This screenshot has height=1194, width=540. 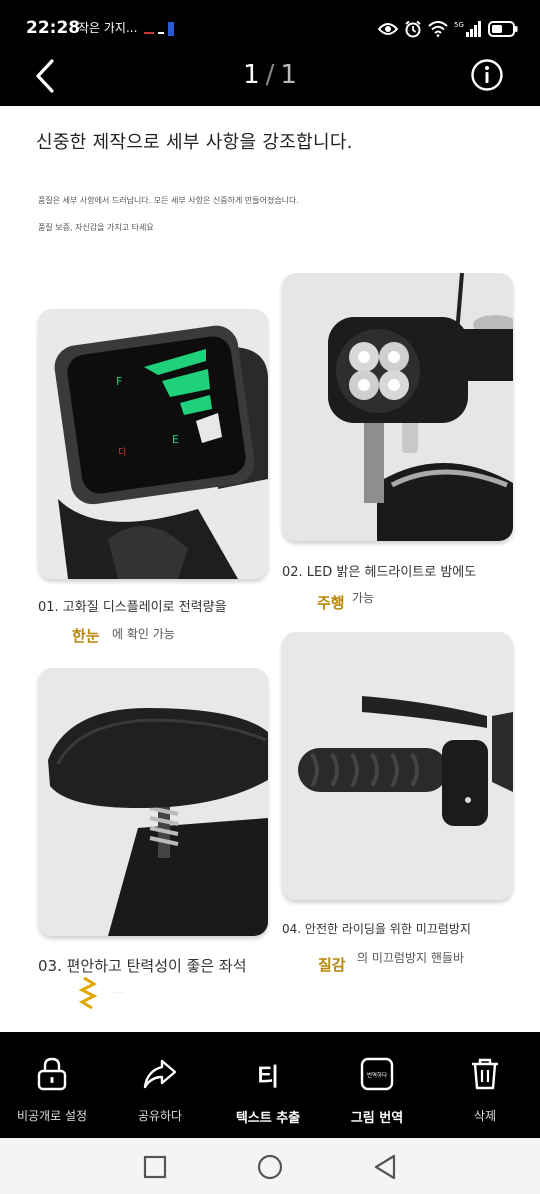 I want to click on page-current: 1, so click(x=251, y=75).